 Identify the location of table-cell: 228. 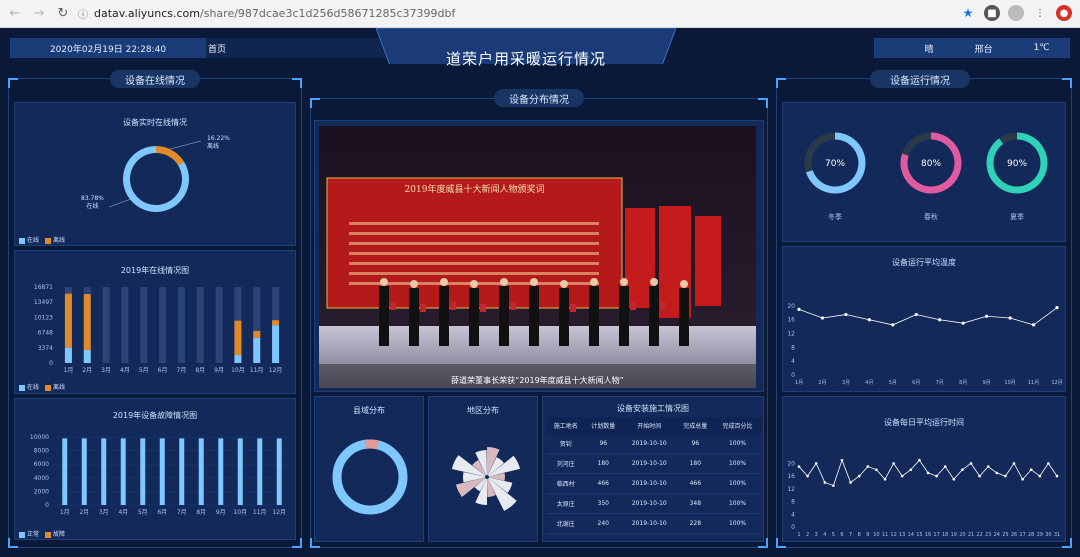
(695, 523).